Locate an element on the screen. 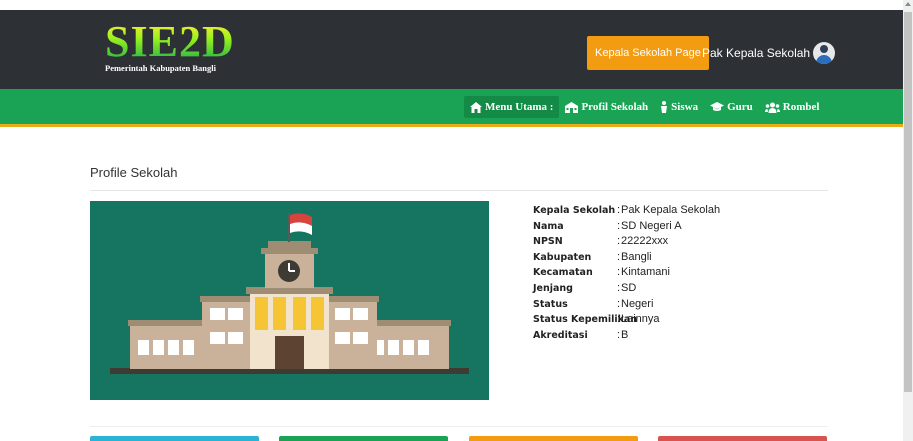  nav-siswa: Siswa is located at coordinates (679, 107).